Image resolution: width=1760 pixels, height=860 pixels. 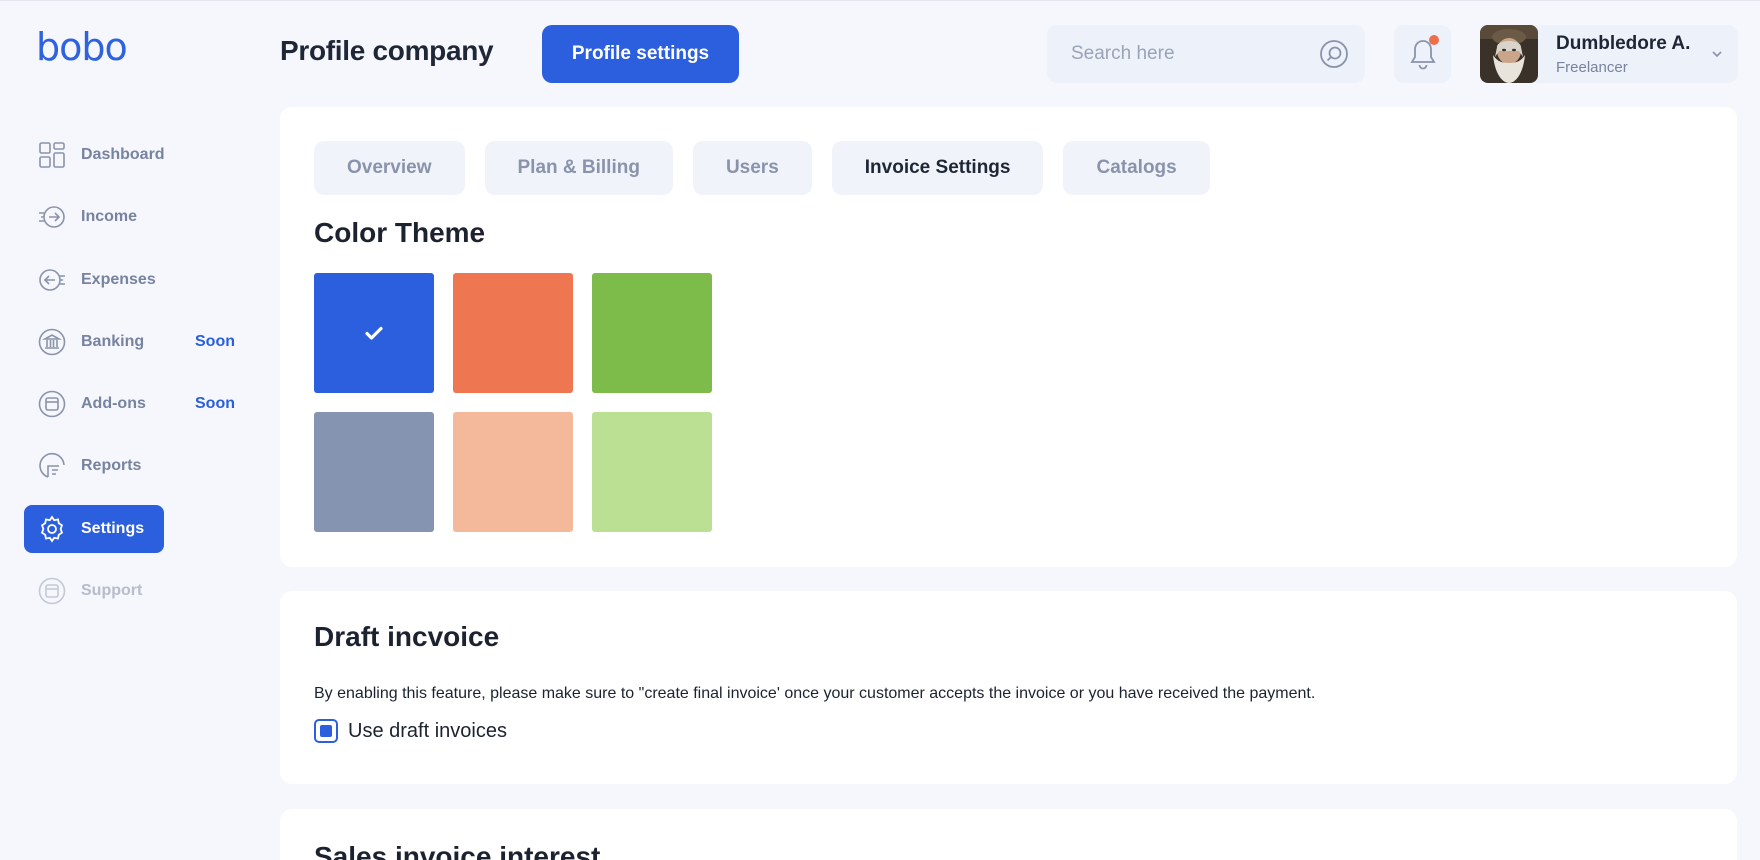 What do you see at coordinates (52, 280) in the screenshot?
I see `expenses-icon` at bounding box center [52, 280].